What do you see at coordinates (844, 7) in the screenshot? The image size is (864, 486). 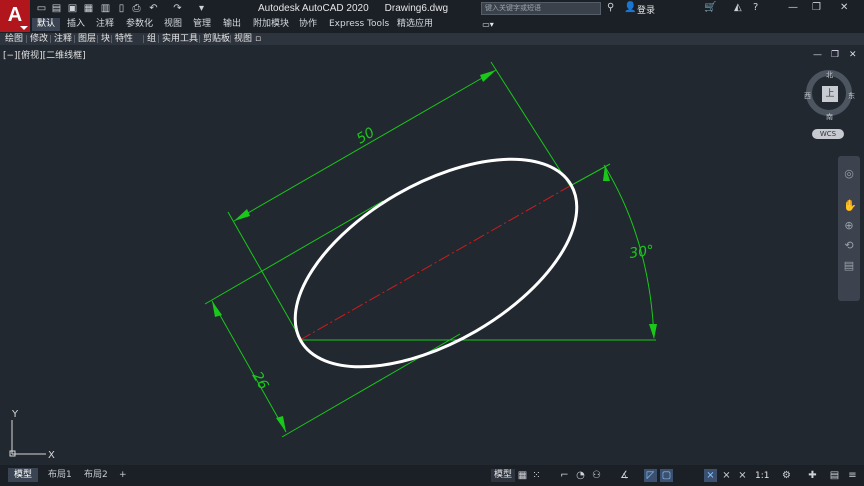 I see `close-icon: ✕` at bounding box center [844, 7].